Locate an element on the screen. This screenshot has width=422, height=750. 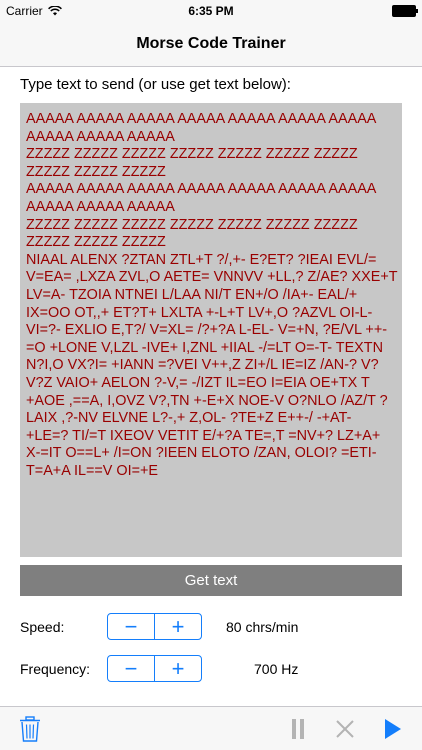
close-icon is located at coordinates (345, 729).